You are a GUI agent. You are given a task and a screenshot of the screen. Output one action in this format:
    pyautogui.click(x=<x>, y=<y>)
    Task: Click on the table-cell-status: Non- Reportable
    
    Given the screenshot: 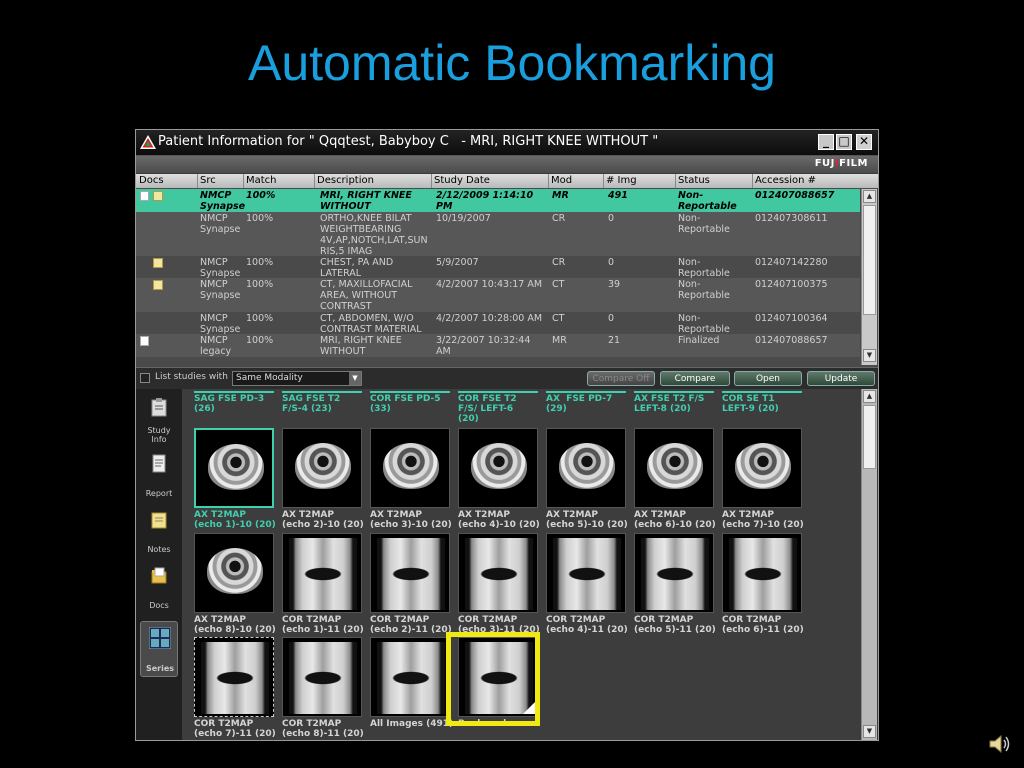 What is the action you would take?
    pyautogui.click(x=704, y=268)
    